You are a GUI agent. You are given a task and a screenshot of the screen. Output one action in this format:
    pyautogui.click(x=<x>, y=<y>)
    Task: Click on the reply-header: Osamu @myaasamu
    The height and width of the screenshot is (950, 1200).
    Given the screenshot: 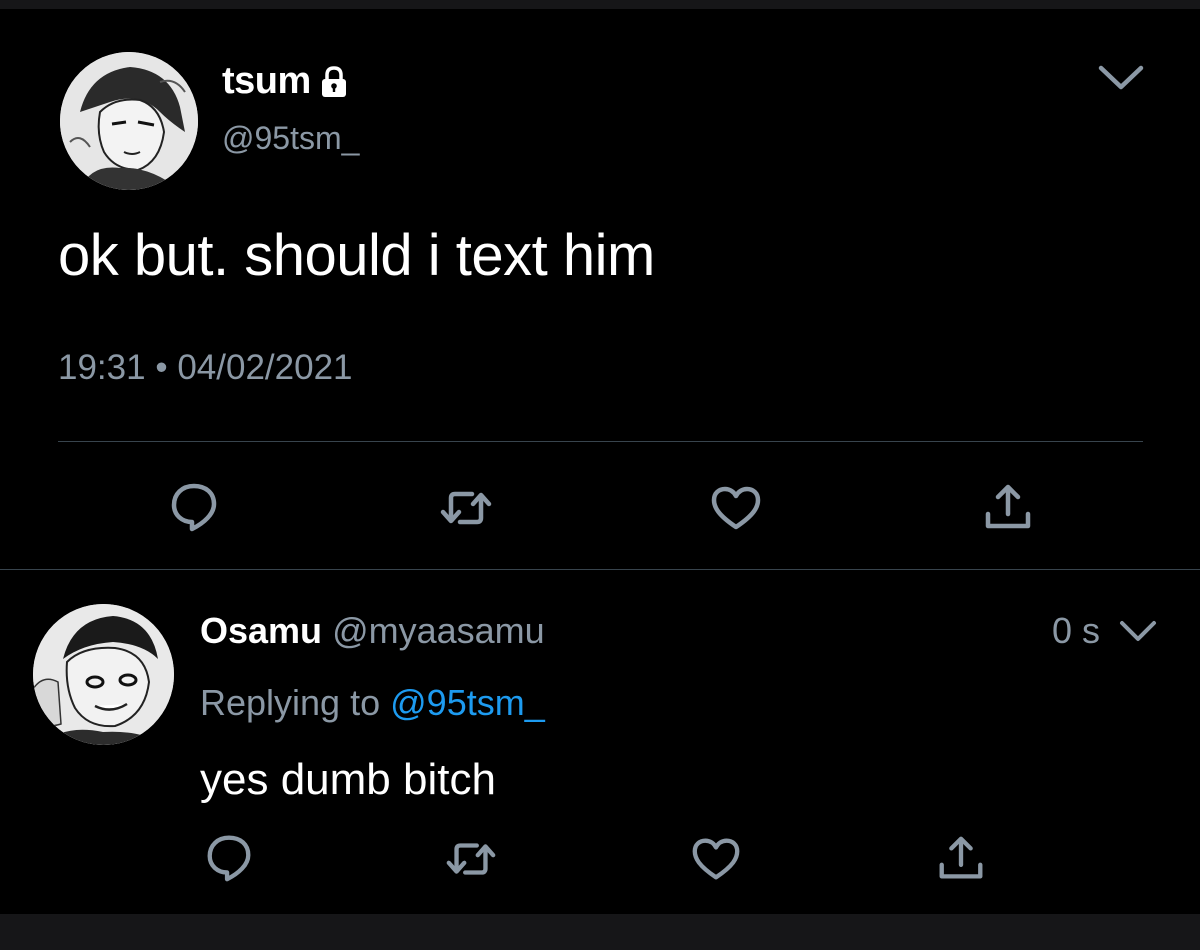 What is the action you would take?
    pyautogui.click(x=372, y=631)
    